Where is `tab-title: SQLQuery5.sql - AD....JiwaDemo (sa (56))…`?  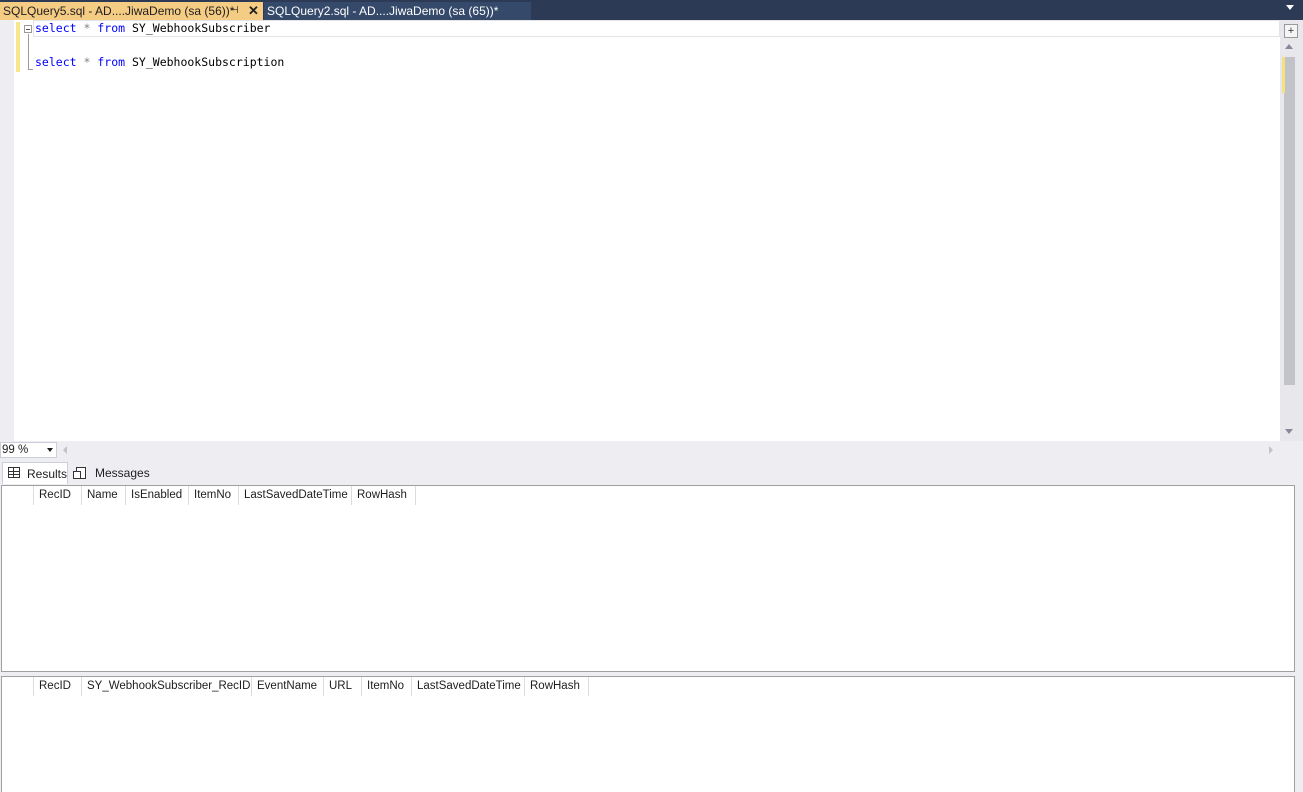
tab-title: SQLQuery5.sql - AD....JiwaDemo (sa (56))… is located at coordinates (119, 11).